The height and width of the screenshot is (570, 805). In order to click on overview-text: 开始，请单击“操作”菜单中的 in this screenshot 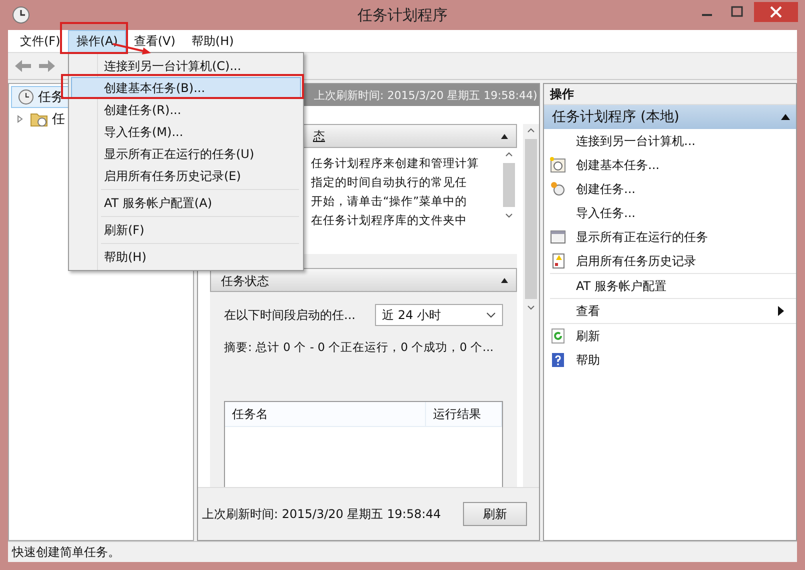, I will do `click(389, 202)`.